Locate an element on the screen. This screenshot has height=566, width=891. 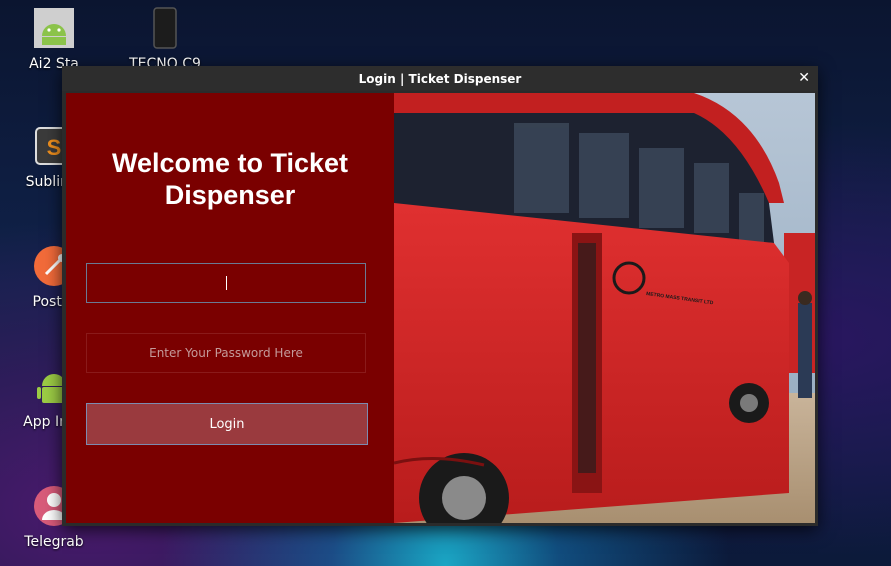
desktop-icon-tecno: TECNO C9 is located at coordinates (165, 39).